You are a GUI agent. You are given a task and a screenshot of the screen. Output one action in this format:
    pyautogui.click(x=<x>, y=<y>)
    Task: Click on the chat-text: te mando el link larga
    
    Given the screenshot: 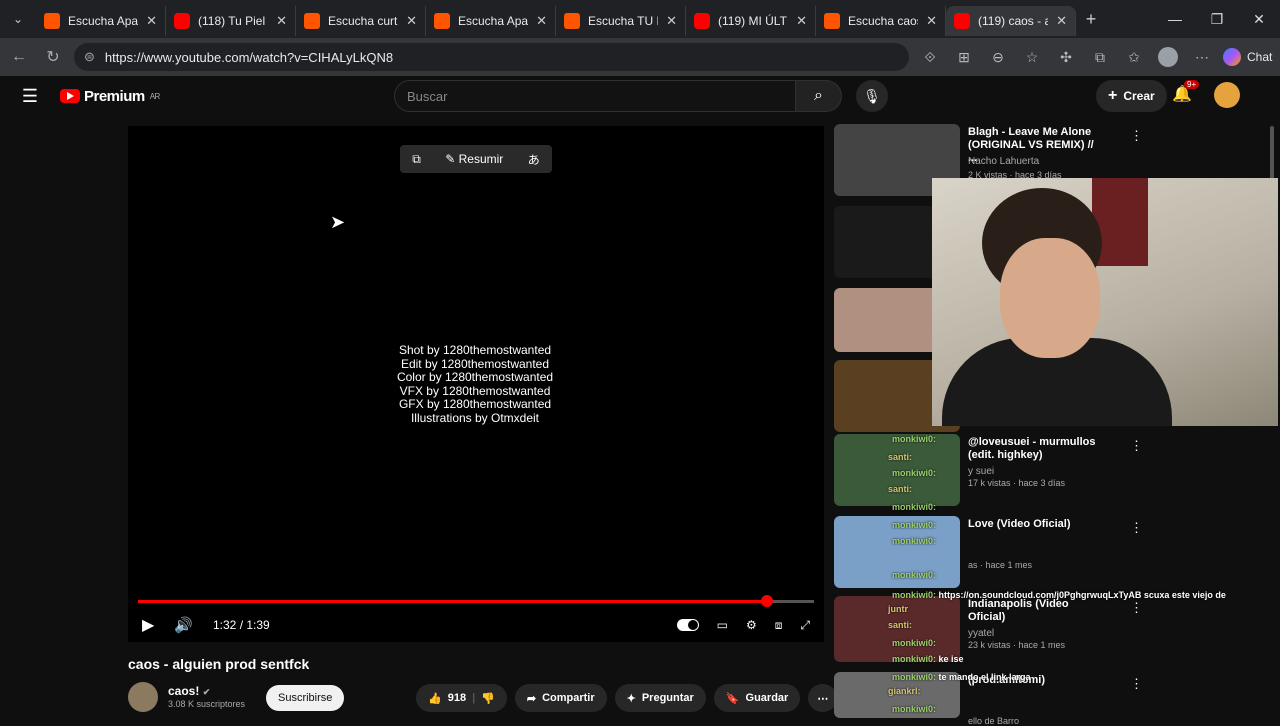 What is the action you would take?
    pyautogui.click(x=984, y=677)
    